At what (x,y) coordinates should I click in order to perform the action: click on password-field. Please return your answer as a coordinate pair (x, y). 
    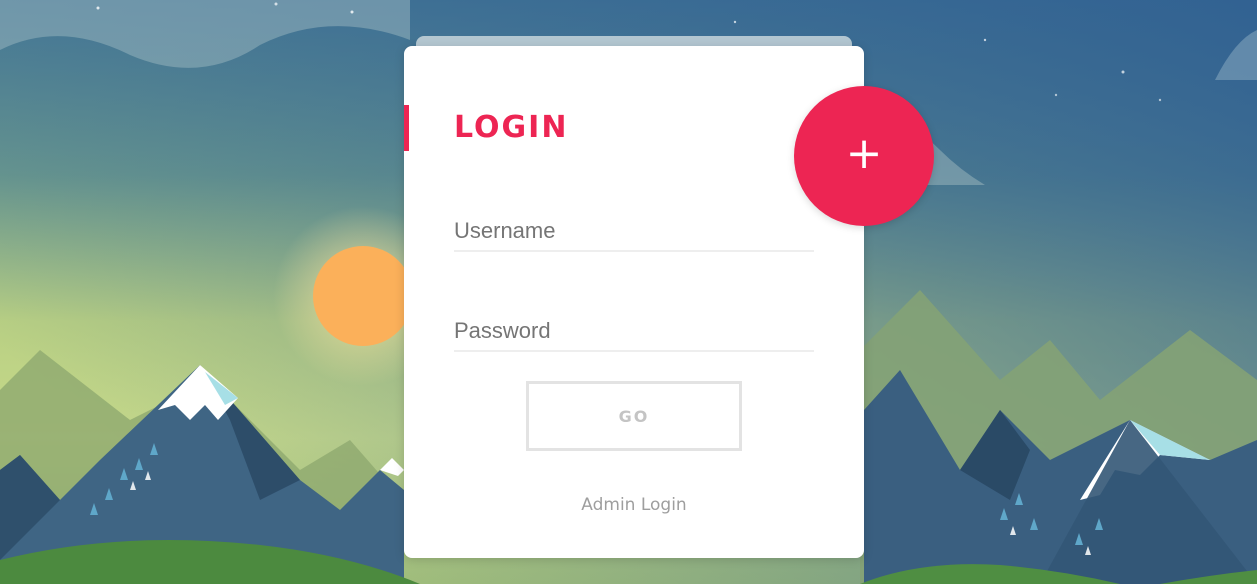
    Looking at the image, I should click on (634, 326).